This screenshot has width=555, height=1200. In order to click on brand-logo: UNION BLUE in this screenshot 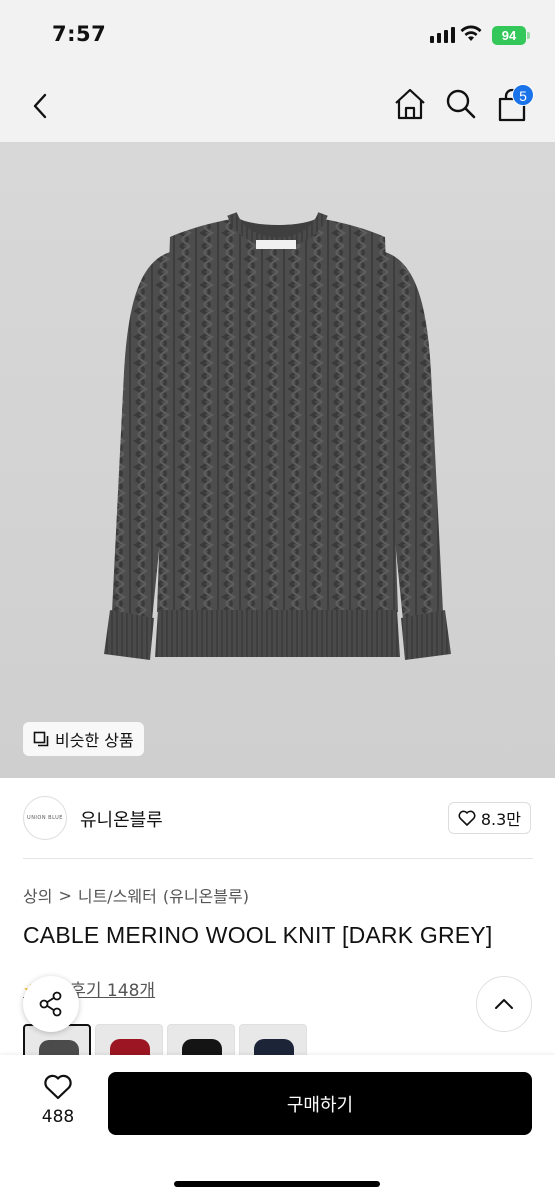, I will do `click(45, 818)`.